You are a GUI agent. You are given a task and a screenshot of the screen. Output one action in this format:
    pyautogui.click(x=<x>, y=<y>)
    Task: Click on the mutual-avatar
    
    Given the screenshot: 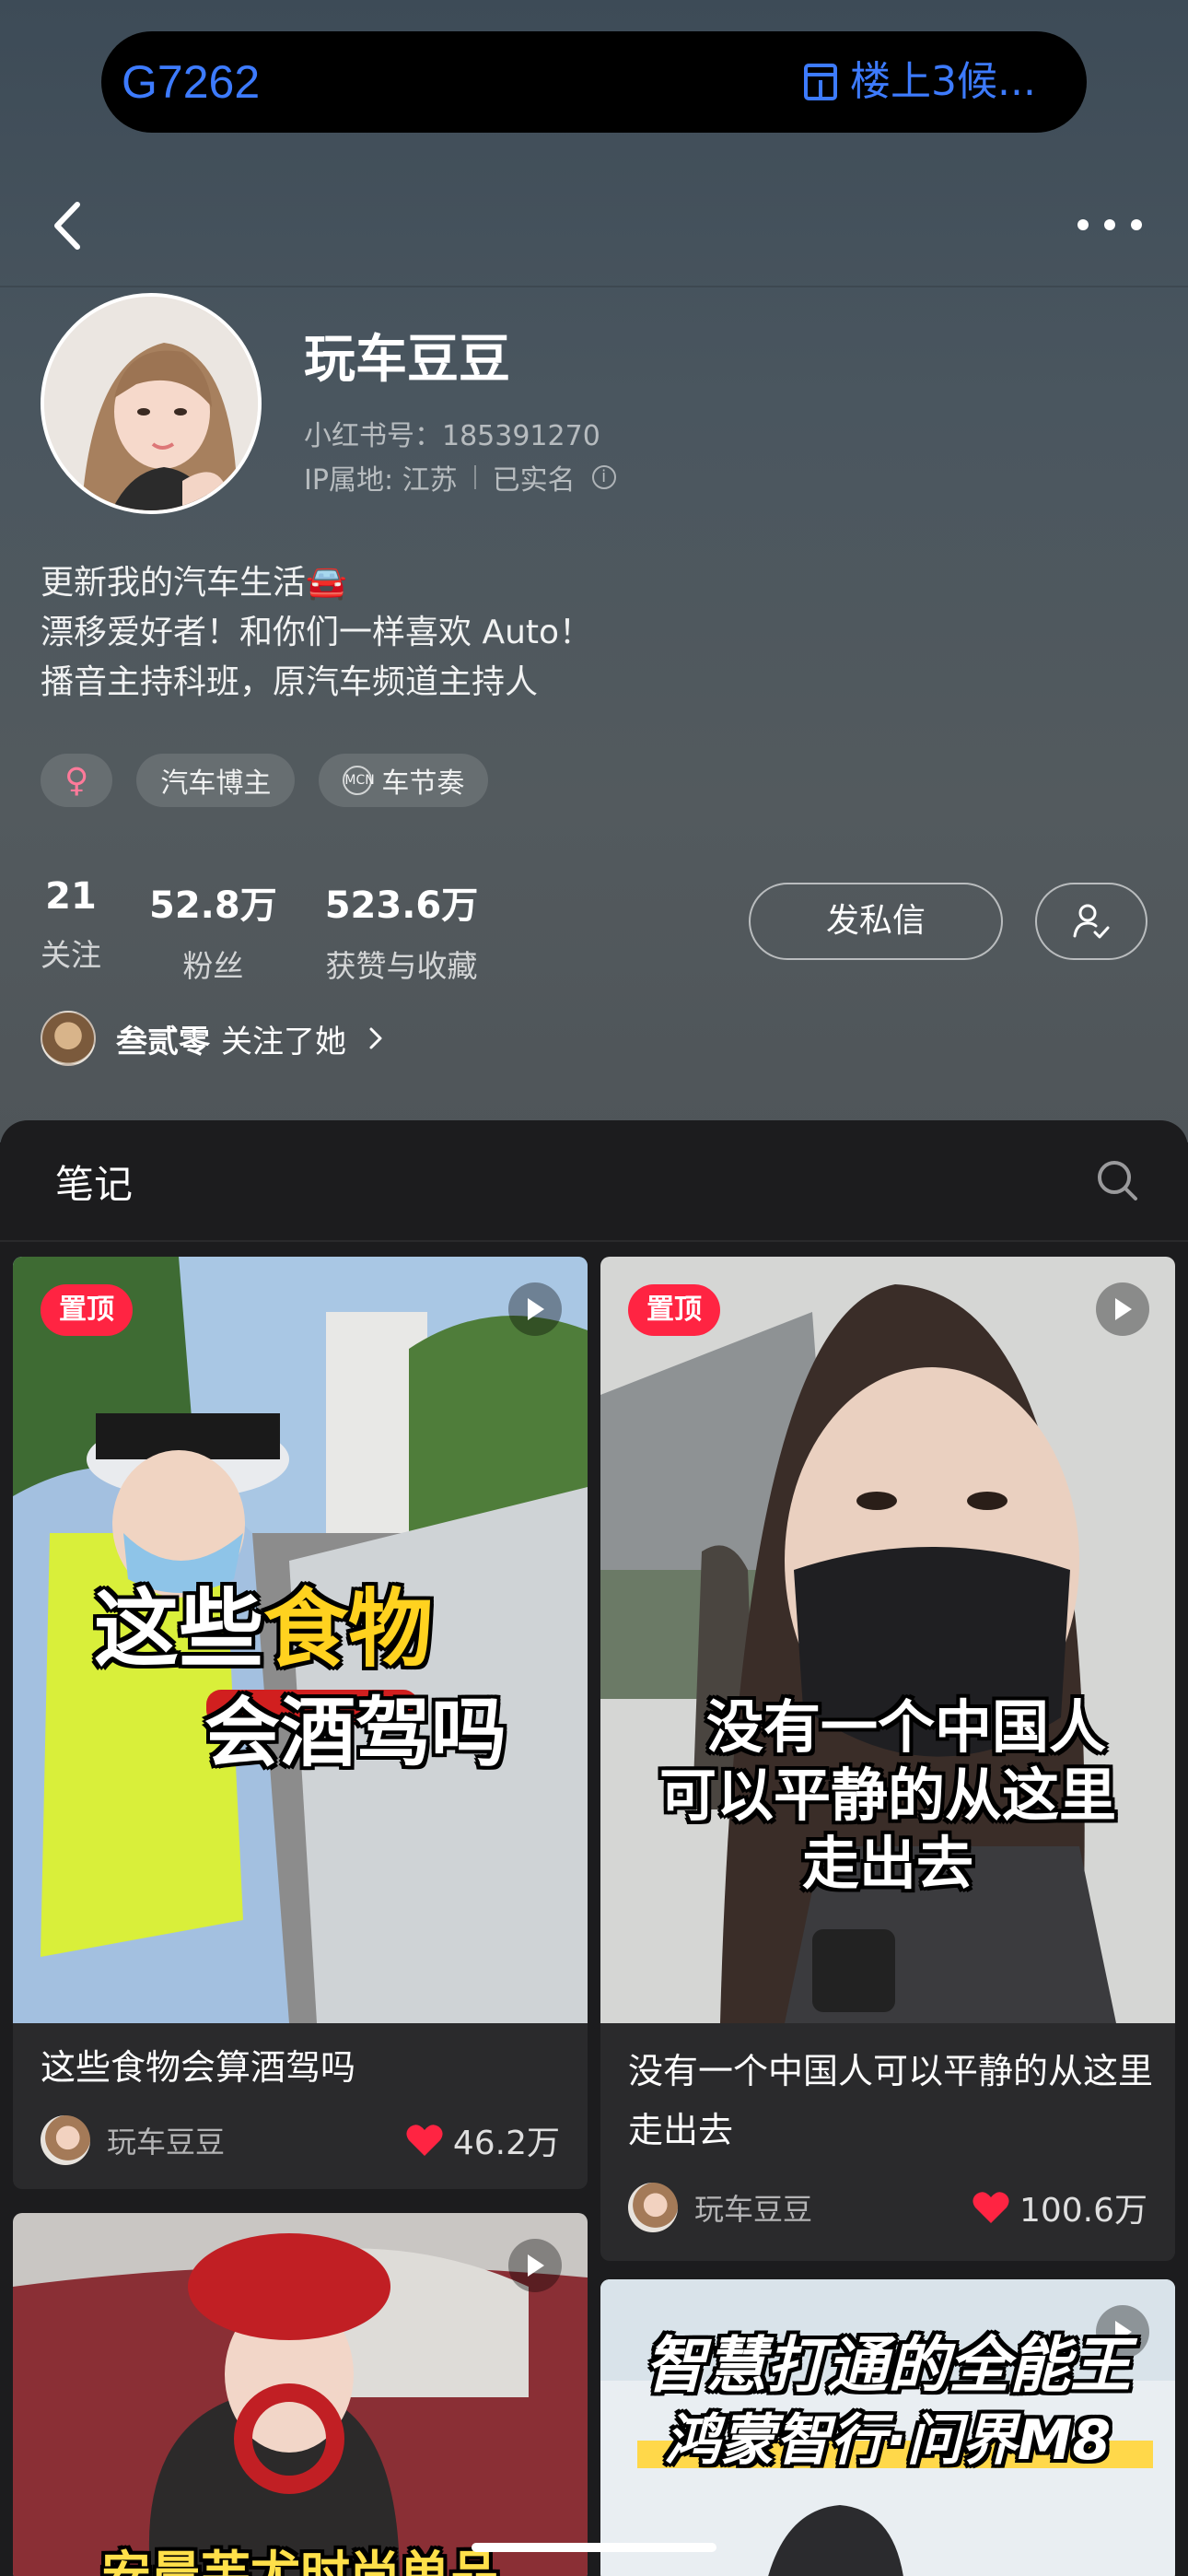 What is the action you would take?
    pyautogui.click(x=68, y=1038)
    